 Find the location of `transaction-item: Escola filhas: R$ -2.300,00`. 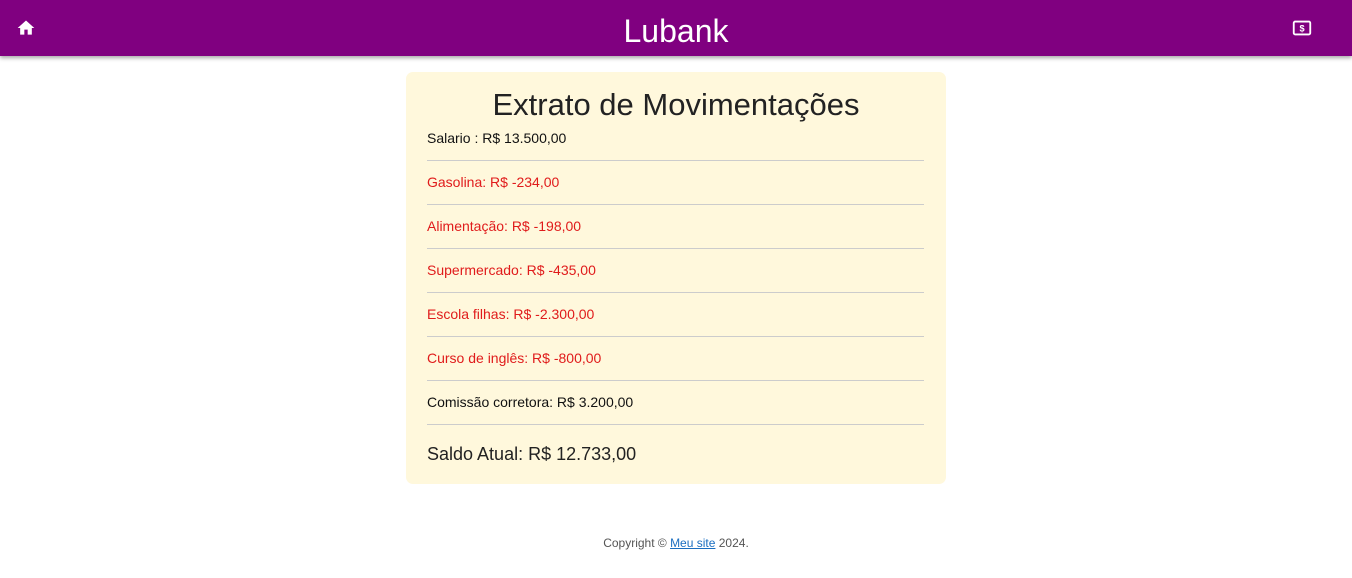

transaction-item: Escola filhas: R$ -2.300,00 is located at coordinates (675, 315).